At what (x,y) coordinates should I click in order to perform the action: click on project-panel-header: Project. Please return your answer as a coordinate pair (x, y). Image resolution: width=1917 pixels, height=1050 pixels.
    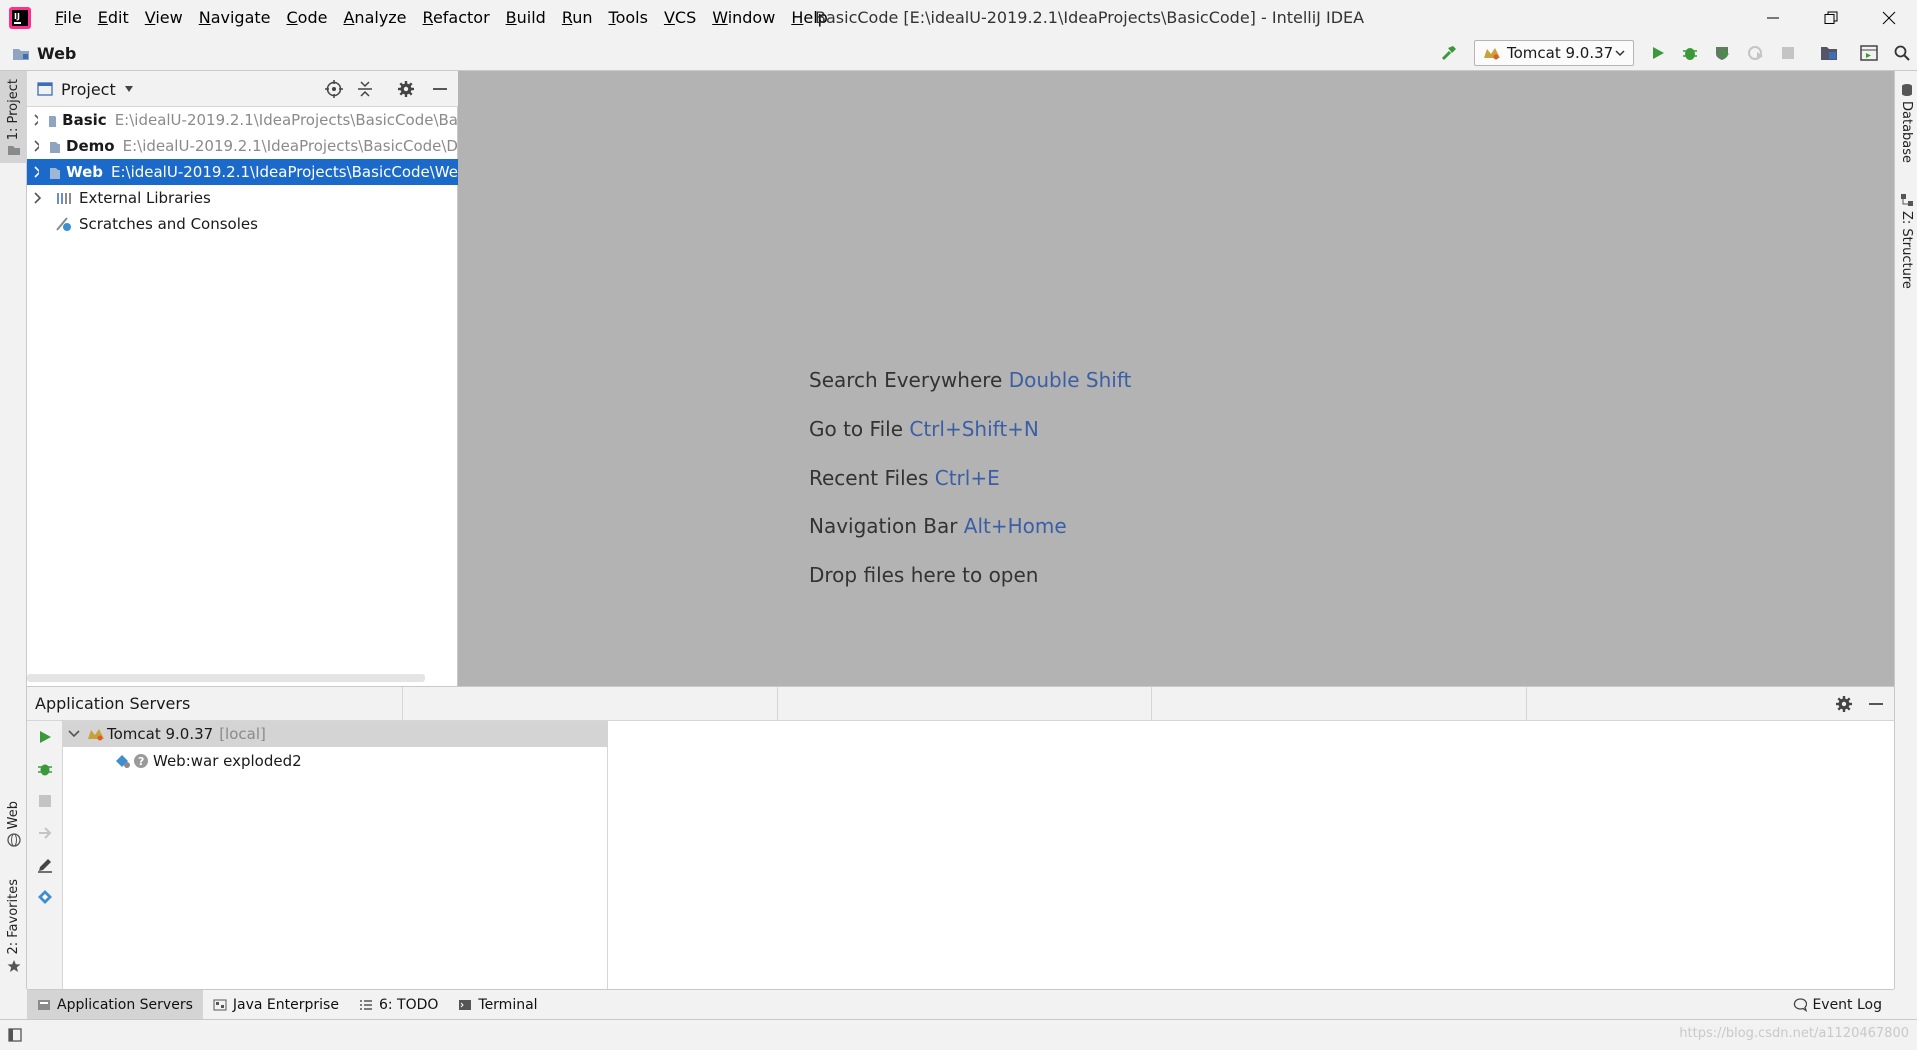
    Looking at the image, I should click on (242, 89).